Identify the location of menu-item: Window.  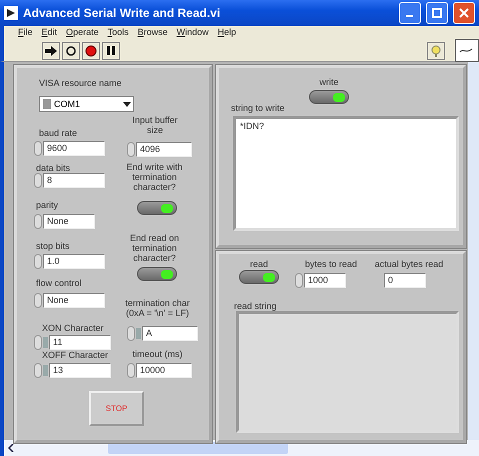
(192, 33).